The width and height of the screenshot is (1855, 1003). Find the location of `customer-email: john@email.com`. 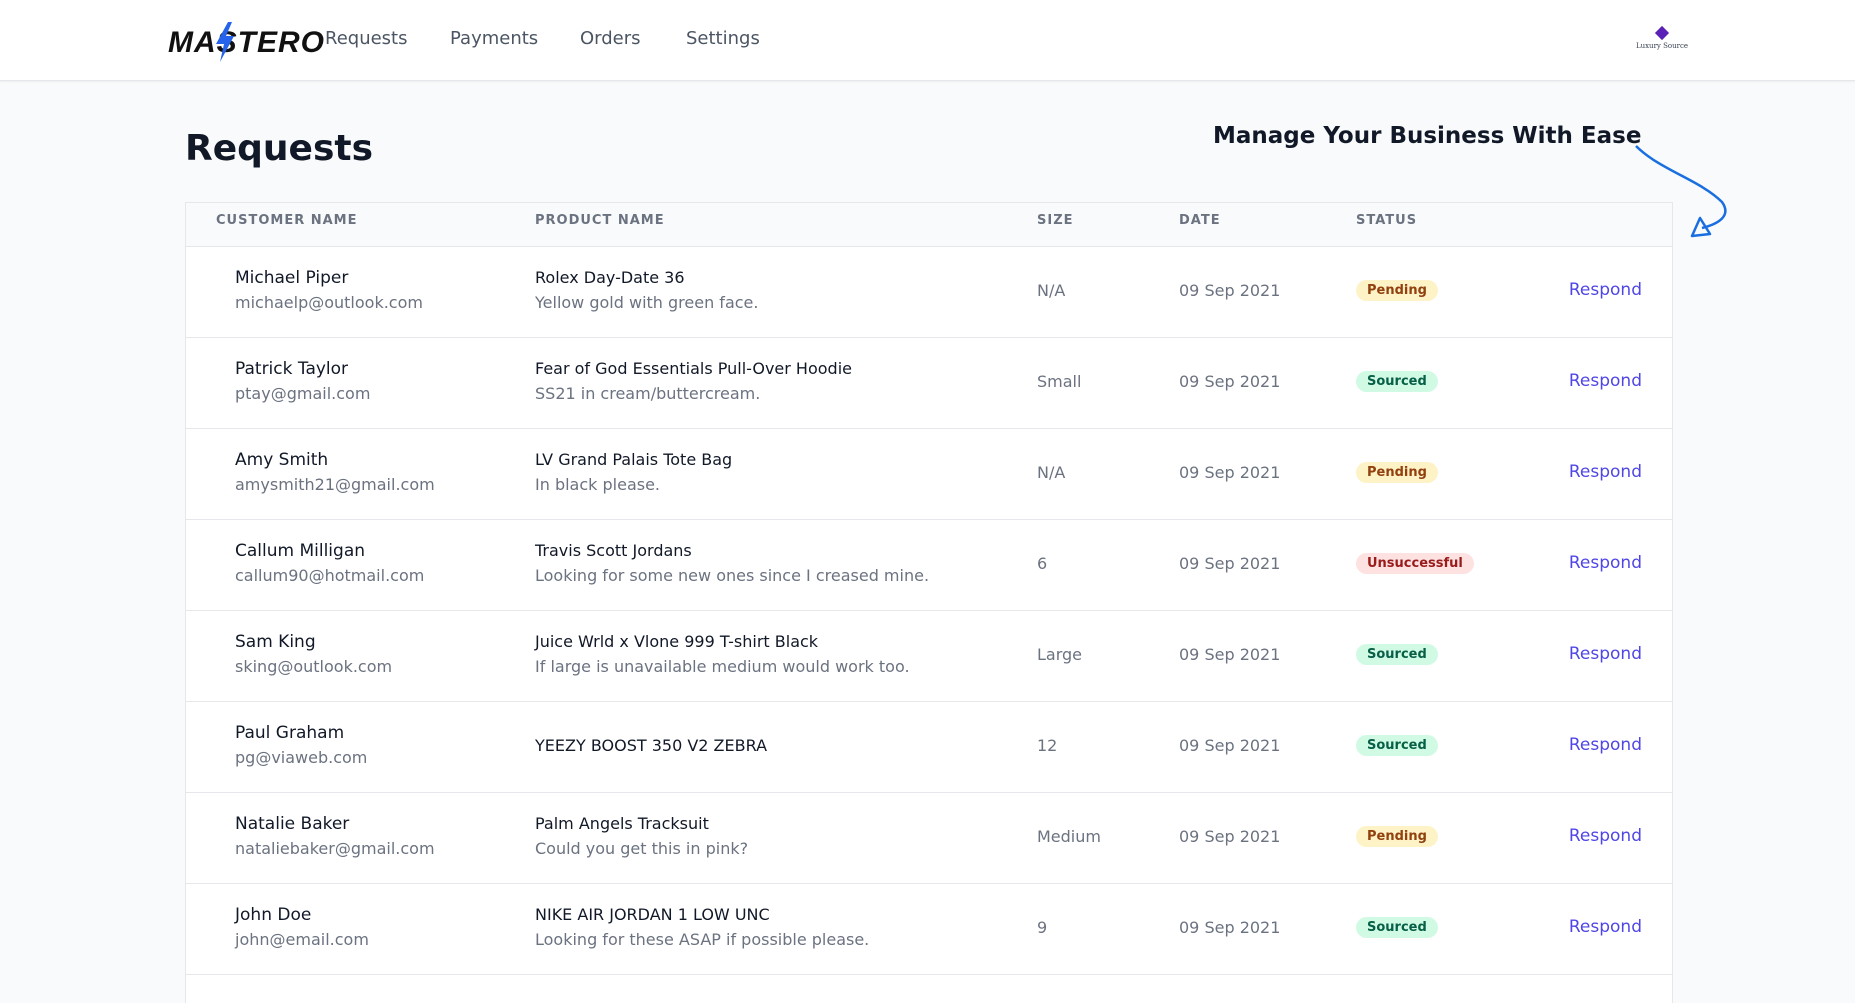

customer-email: john@email.com is located at coordinates (302, 939).